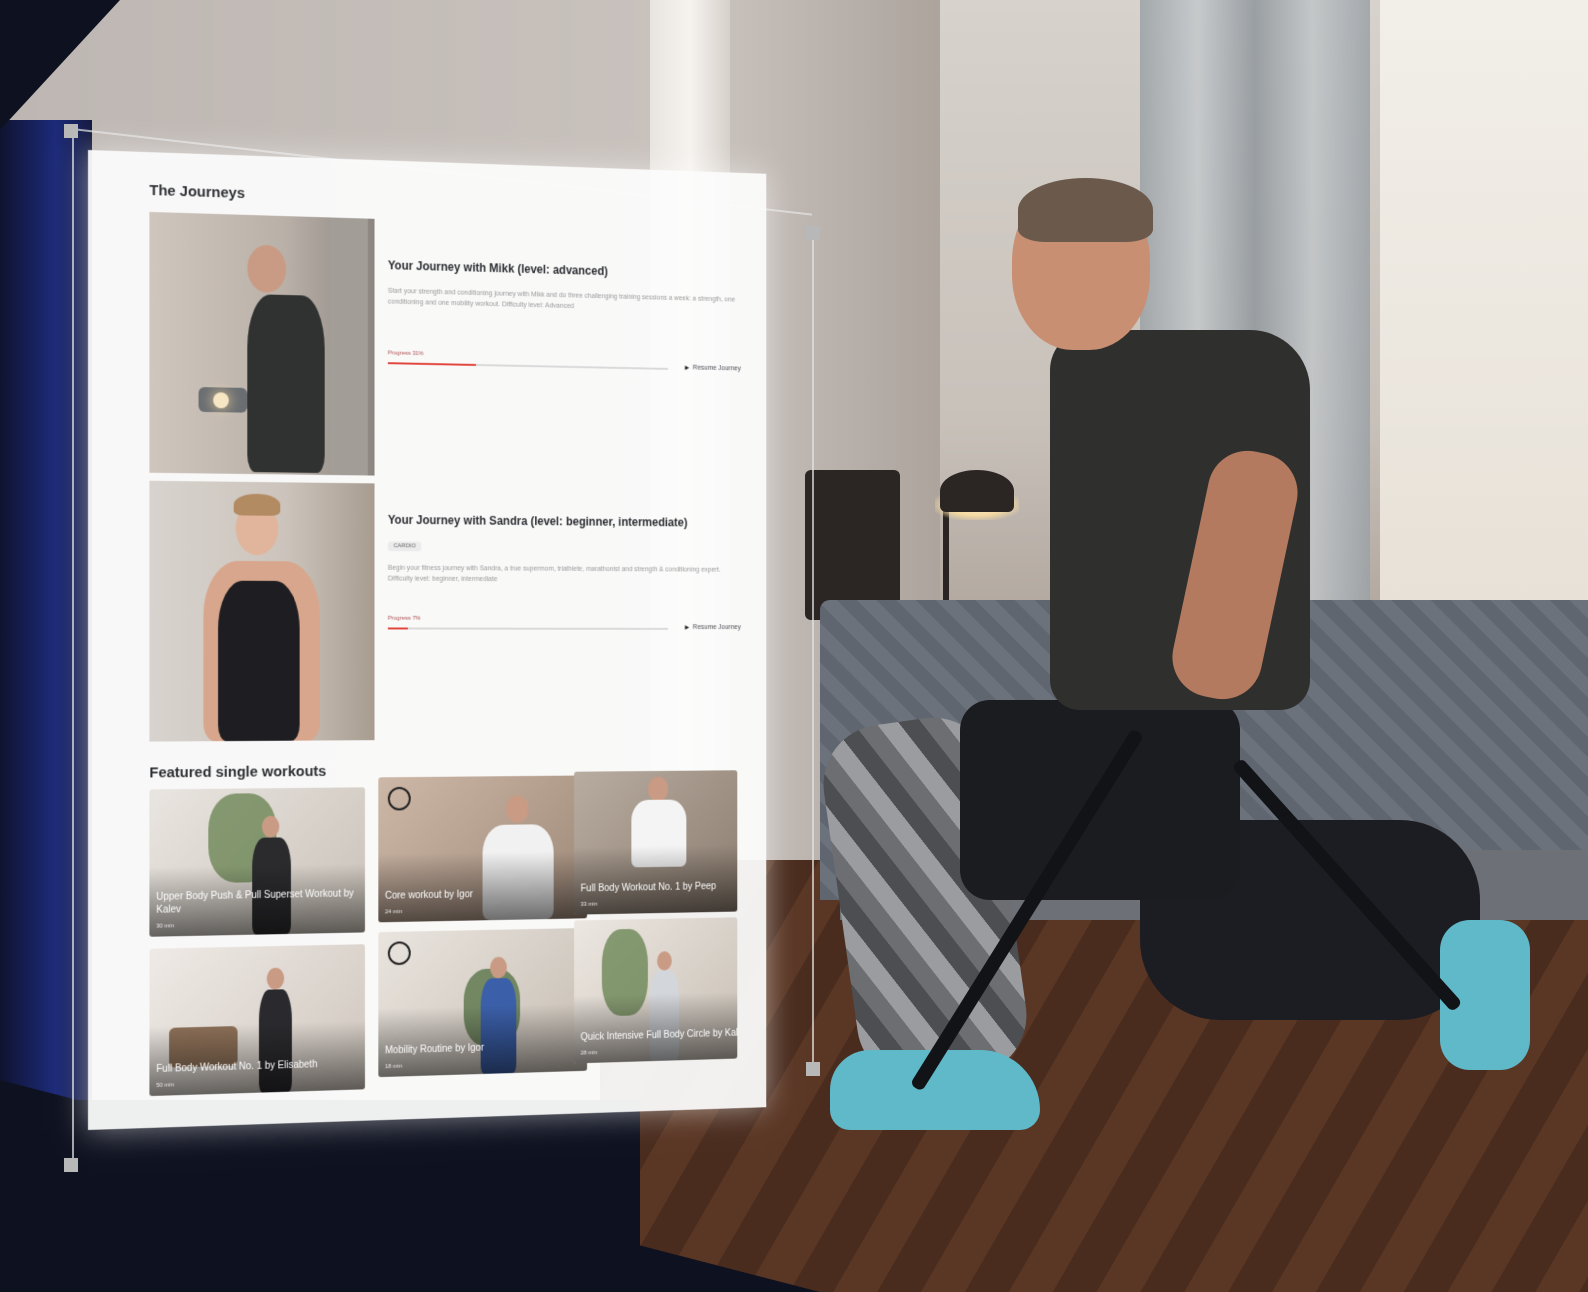  Describe the element at coordinates (589, 1053) in the screenshot. I see `workout-duration: 28 min` at that location.